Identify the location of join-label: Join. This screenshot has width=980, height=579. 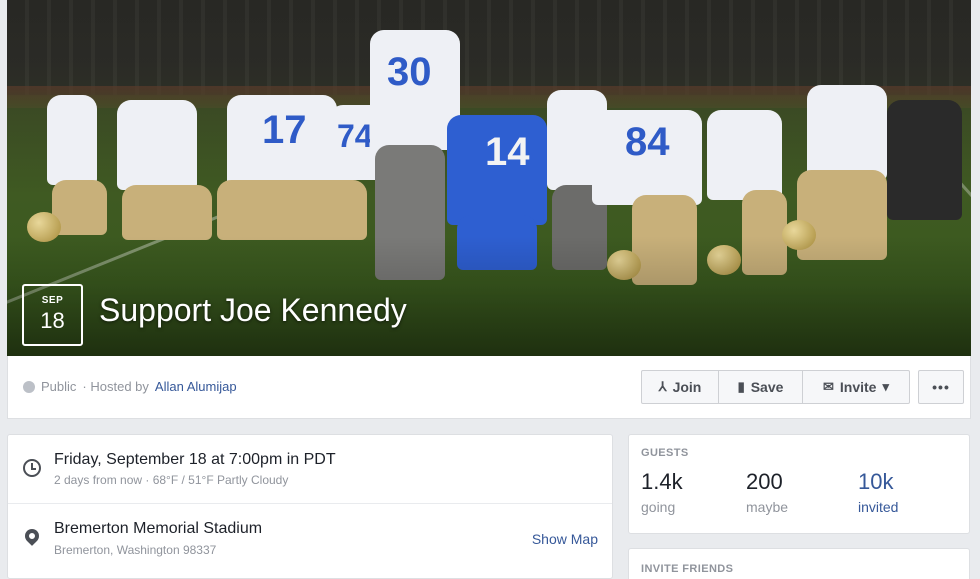
(687, 387).